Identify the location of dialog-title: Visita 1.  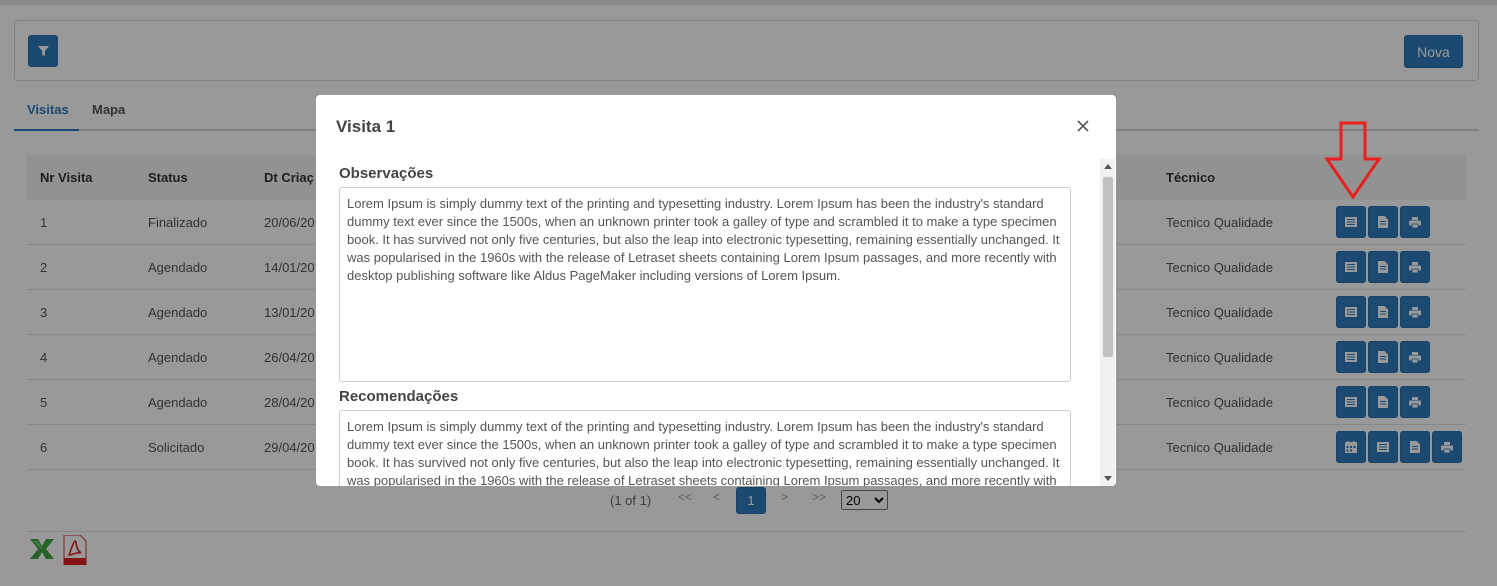
(366, 126).